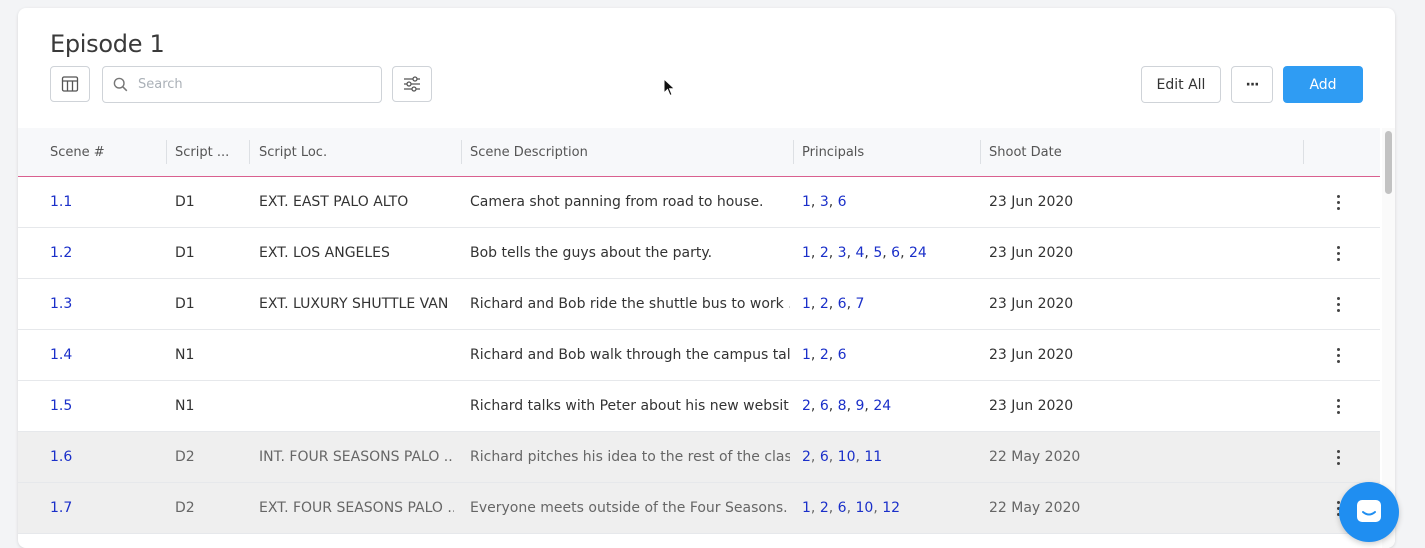  What do you see at coordinates (851, 508) in the screenshot?
I see `principals-cell: 1, 2, 6, 10, 12` at bounding box center [851, 508].